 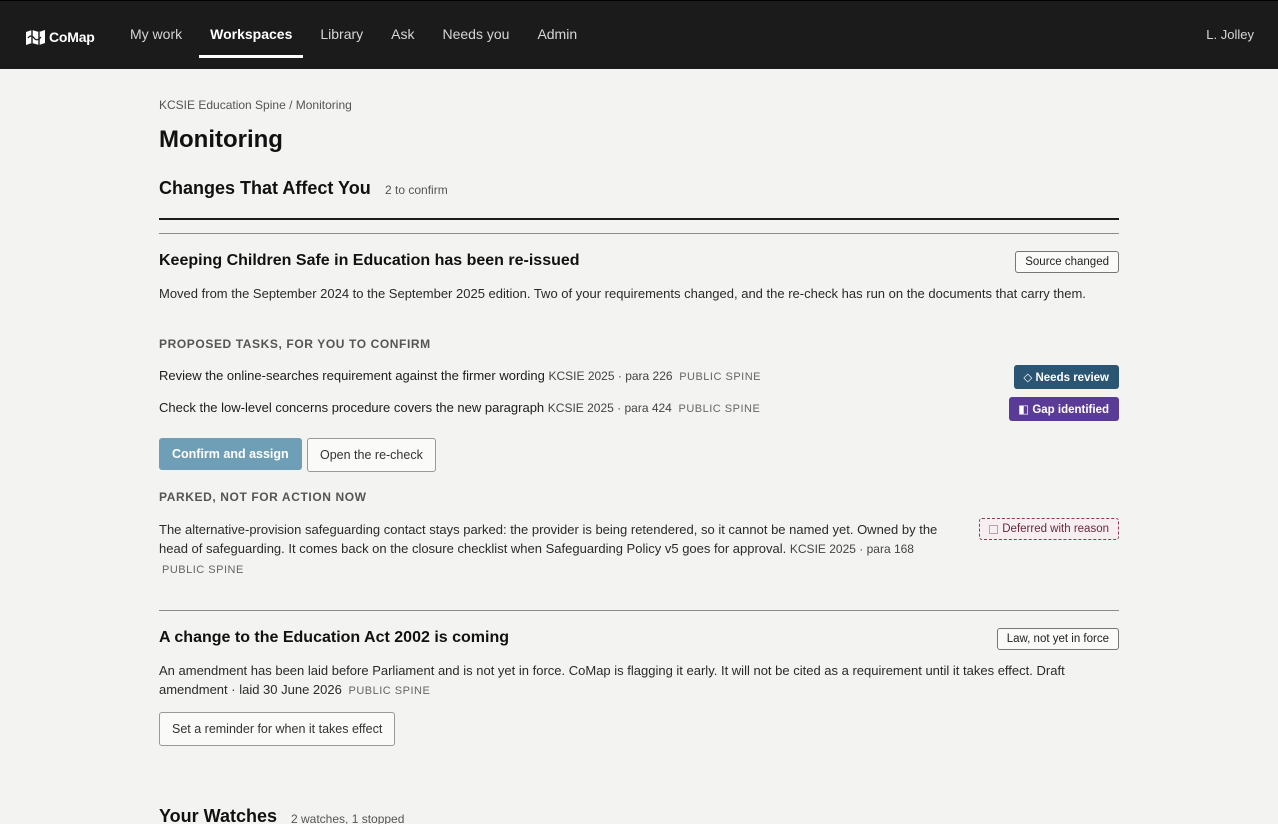 What do you see at coordinates (609, 408) in the screenshot?
I see `task-reference: KCSIE 2025 · para 424` at bounding box center [609, 408].